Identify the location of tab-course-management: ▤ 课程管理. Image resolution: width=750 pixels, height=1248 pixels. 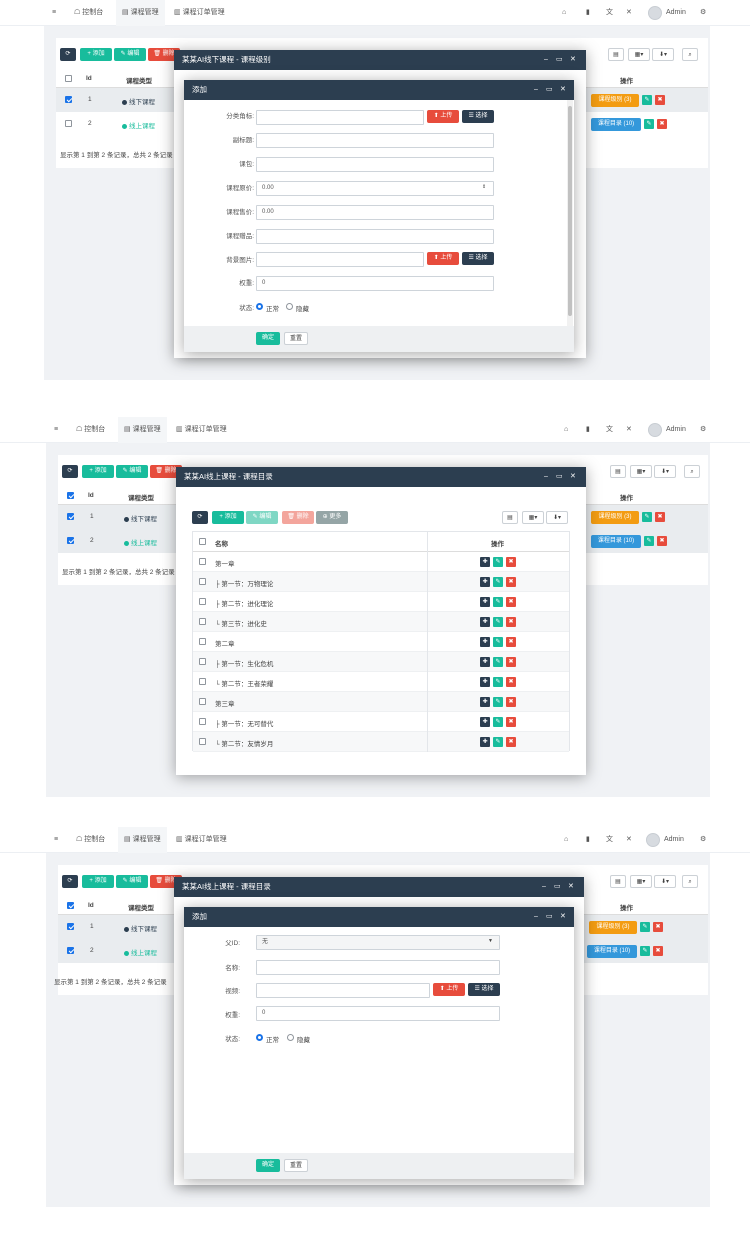
(142, 840).